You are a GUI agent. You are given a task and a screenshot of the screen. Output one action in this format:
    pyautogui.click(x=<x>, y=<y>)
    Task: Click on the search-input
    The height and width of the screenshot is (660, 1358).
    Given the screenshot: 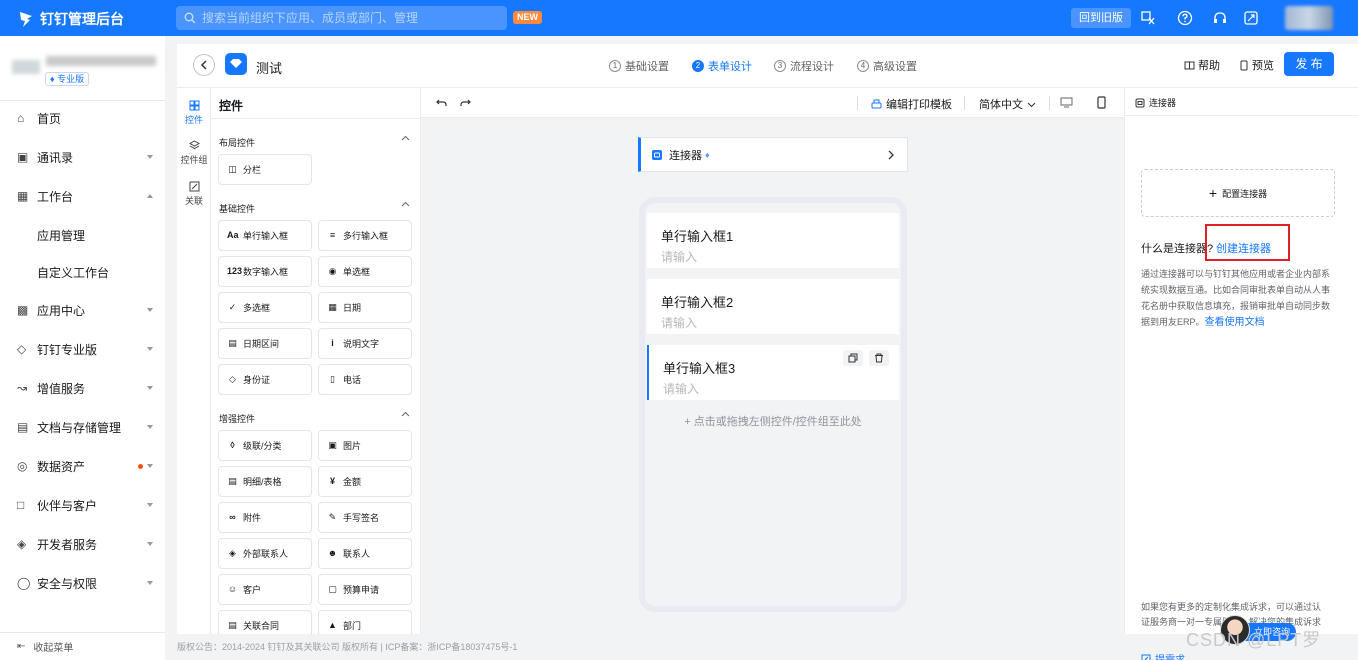 What is the action you would take?
    pyautogui.click(x=347, y=18)
    